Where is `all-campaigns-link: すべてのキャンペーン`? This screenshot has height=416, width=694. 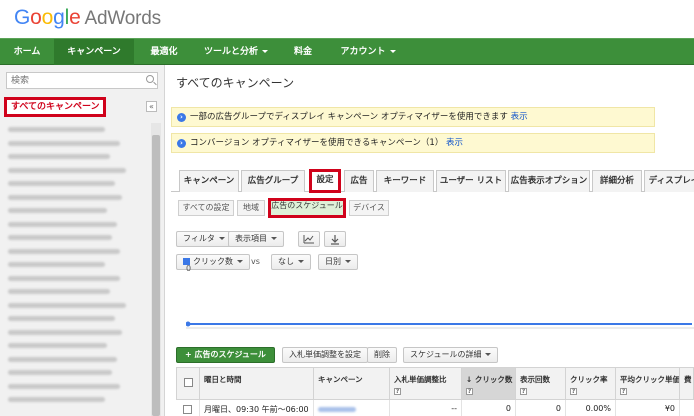 all-campaigns-link: すべてのキャンペーン is located at coordinates (55, 107).